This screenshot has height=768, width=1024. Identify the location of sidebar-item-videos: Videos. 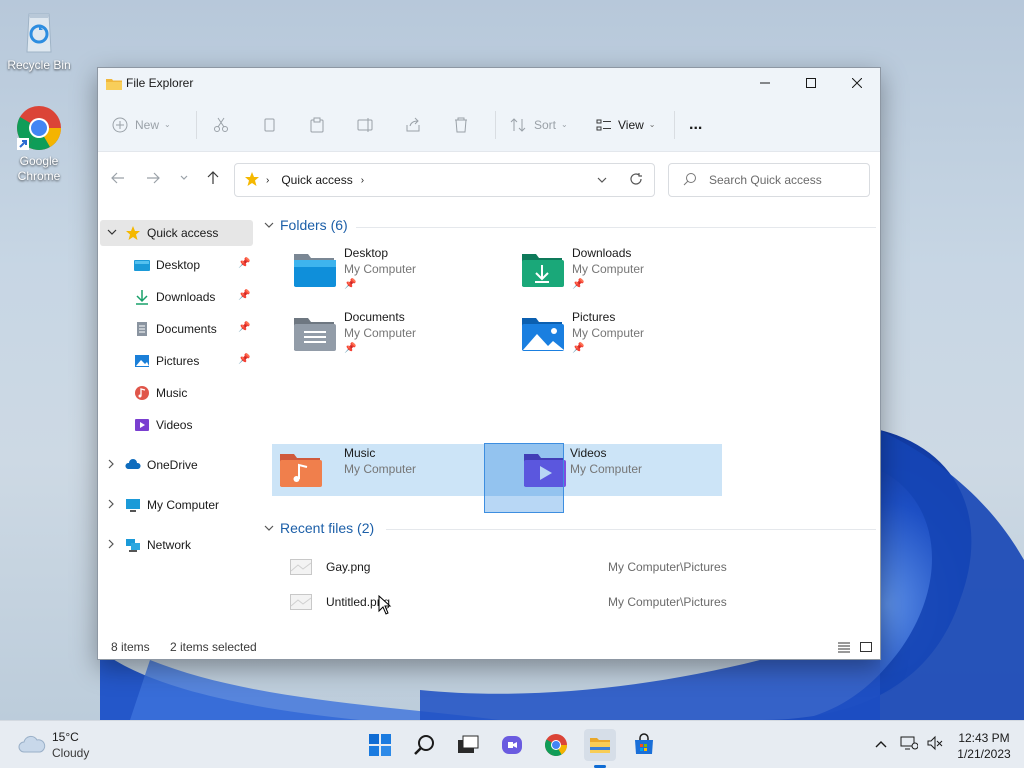
(194, 425).